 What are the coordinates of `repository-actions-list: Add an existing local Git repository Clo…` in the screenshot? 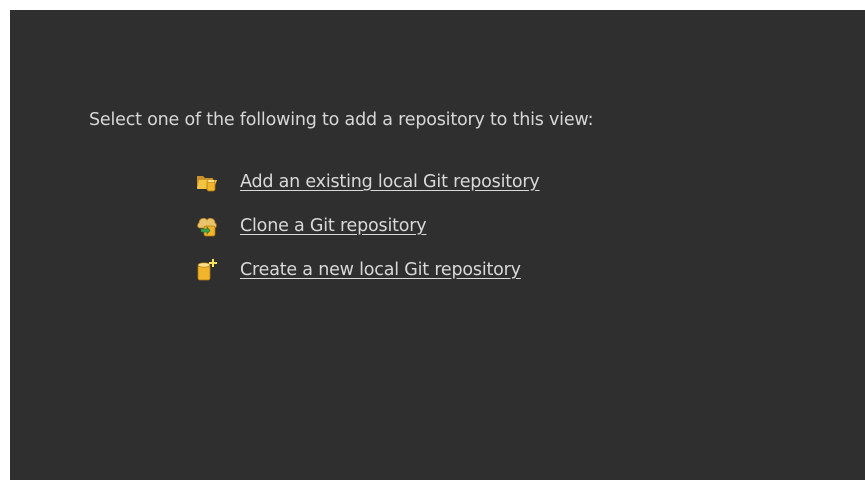 It's located at (368, 226).